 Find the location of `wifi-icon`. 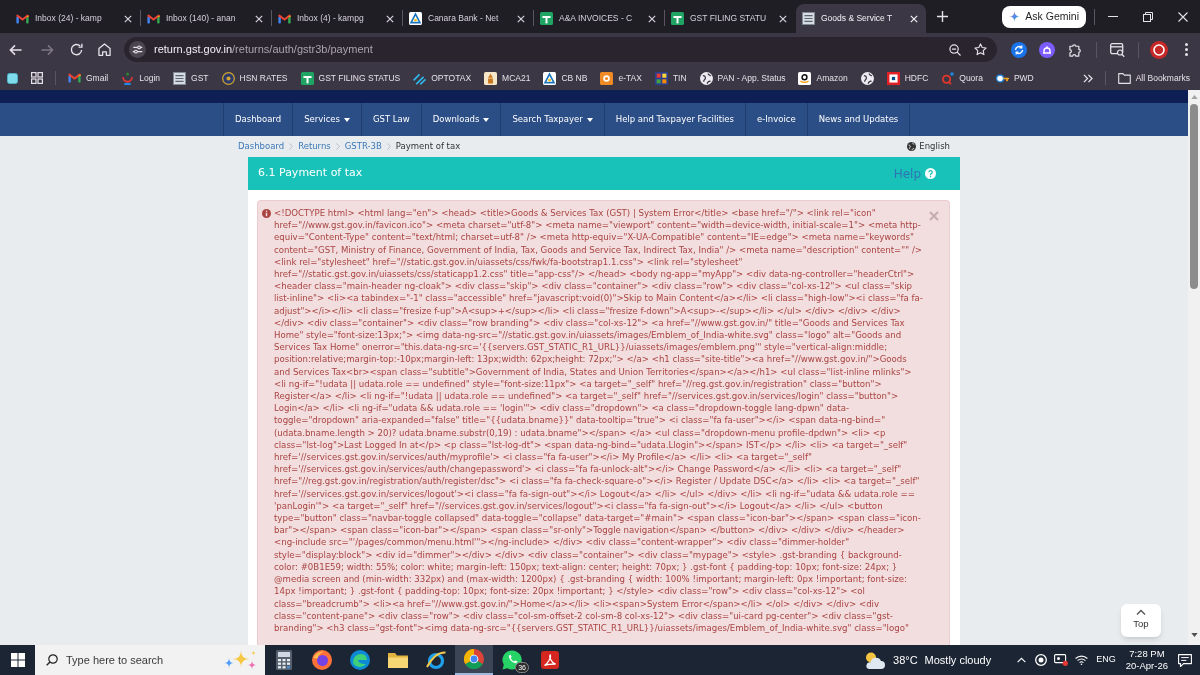

wifi-icon is located at coordinates (1082, 660).